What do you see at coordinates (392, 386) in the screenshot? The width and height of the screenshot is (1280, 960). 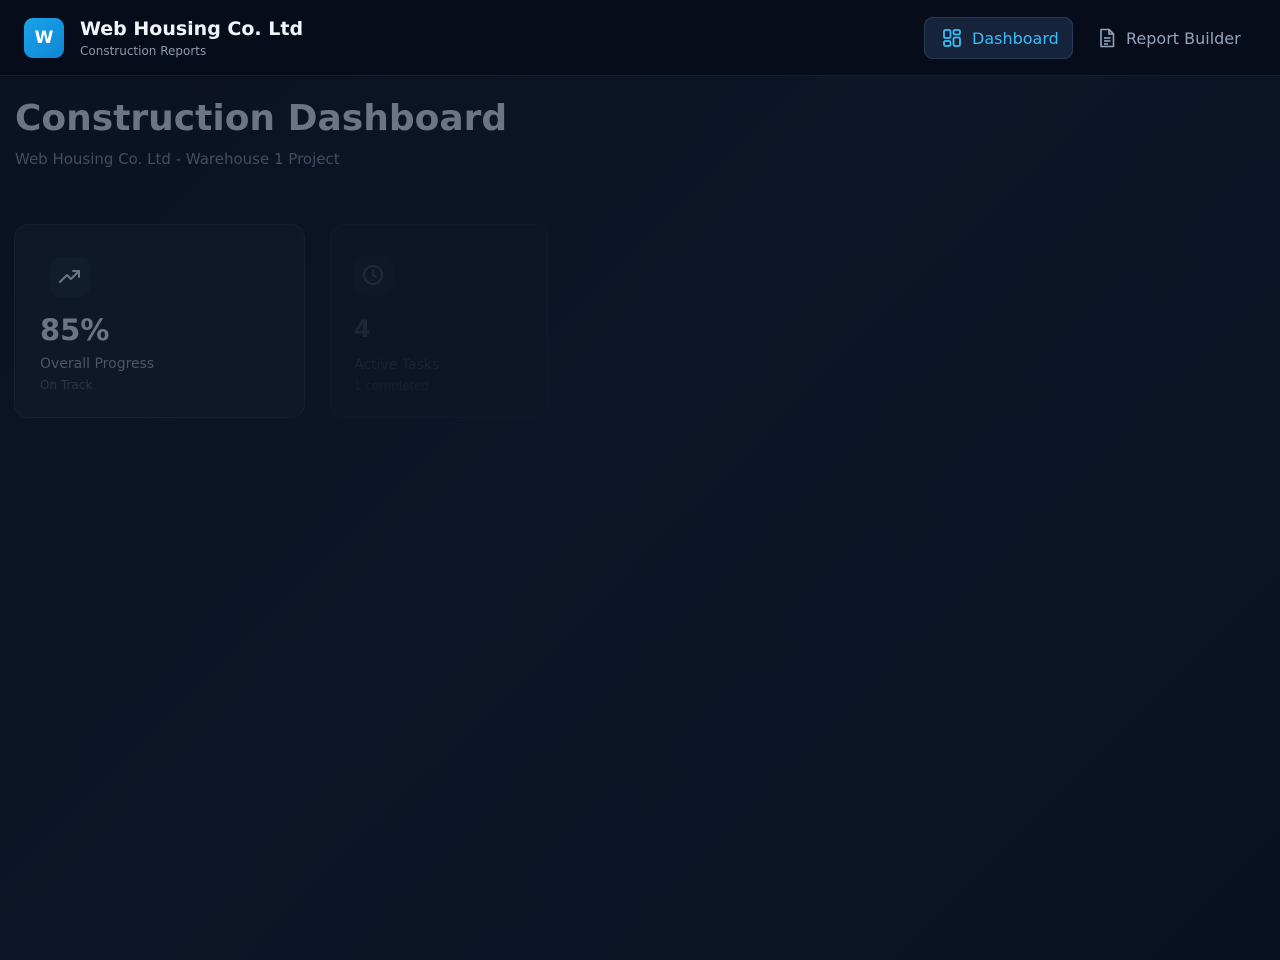 I see `card-status: 1 completed` at bounding box center [392, 386].